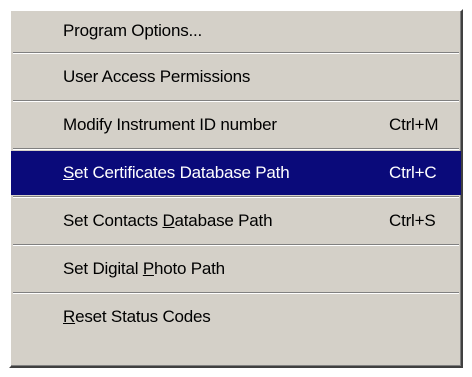 The image size is (472, 377). What do you see at coordinates (236, 269) in the screenshot?
I see `menu-item-set-digital-photo-path: Set Digital Photo Path` at bounding box center [236, 269].